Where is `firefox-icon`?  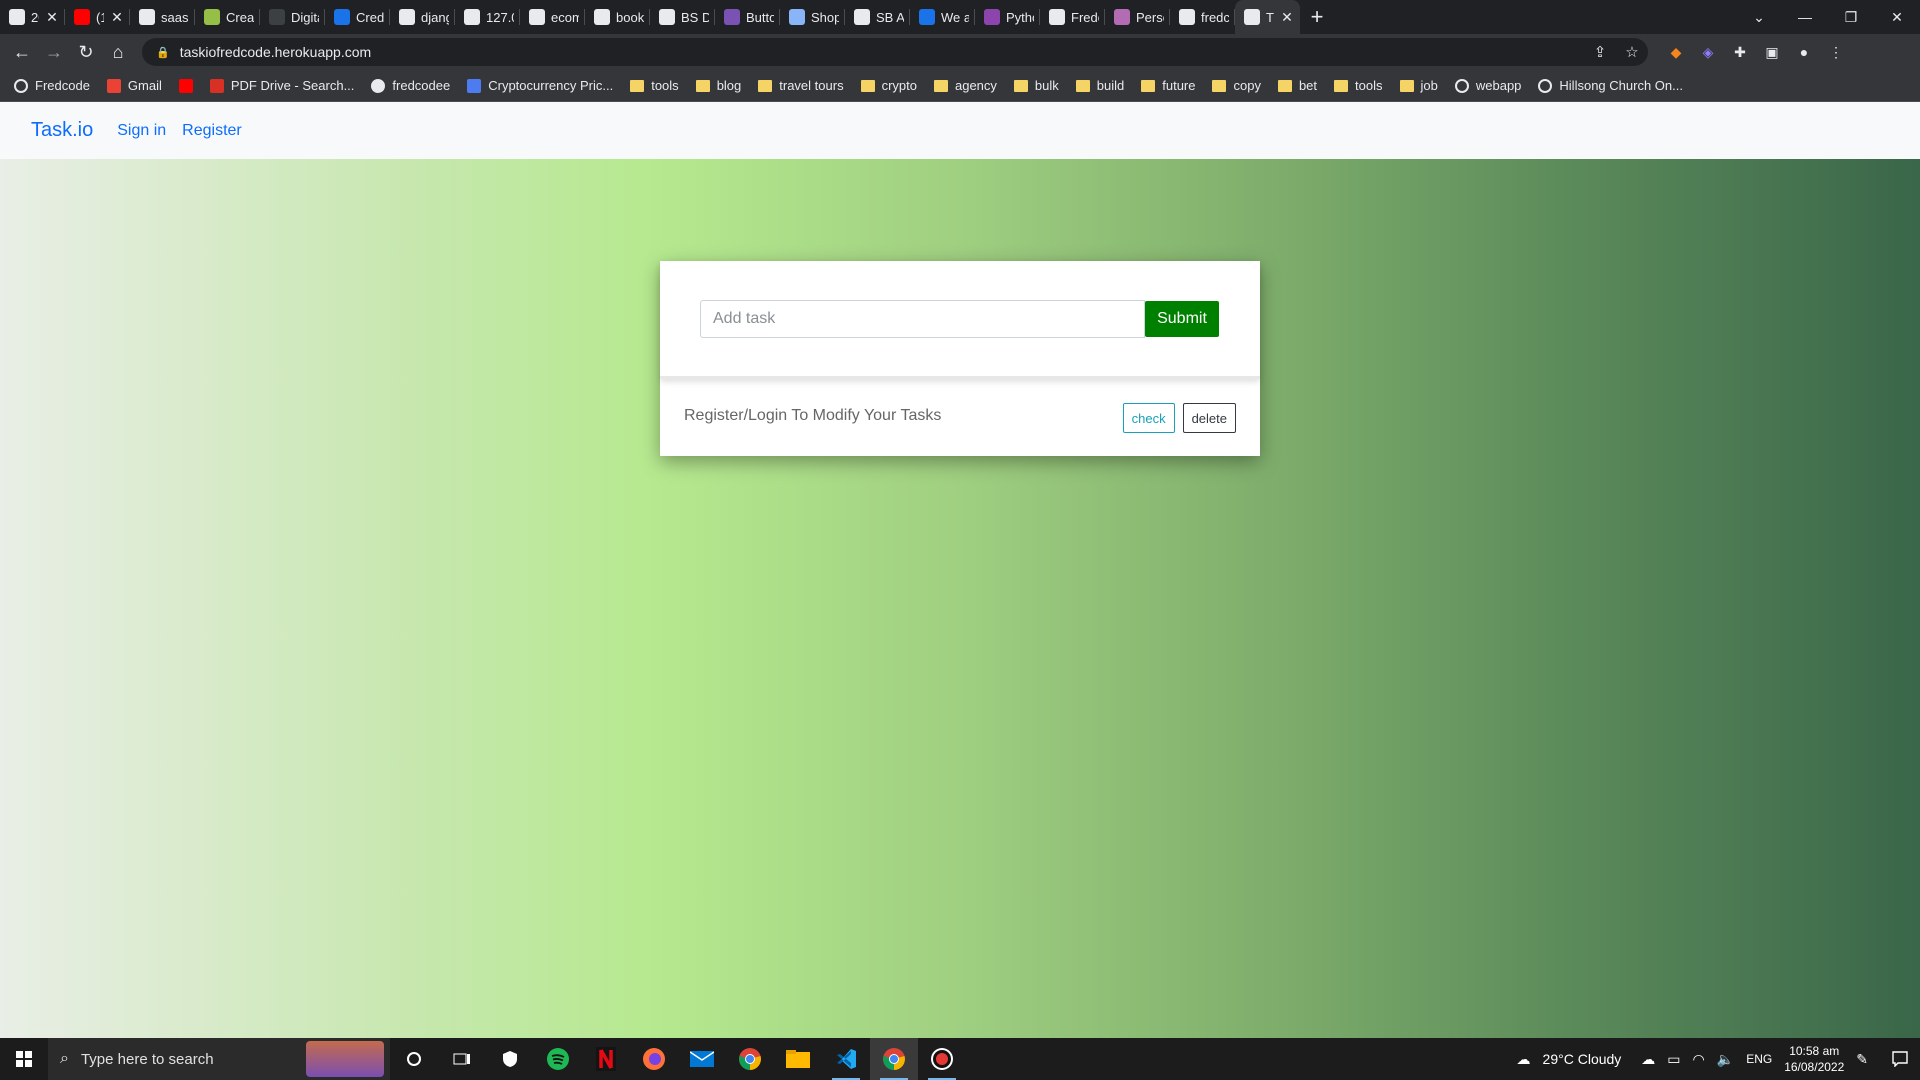
firefox-icon is located at coordinates (654, 1059).